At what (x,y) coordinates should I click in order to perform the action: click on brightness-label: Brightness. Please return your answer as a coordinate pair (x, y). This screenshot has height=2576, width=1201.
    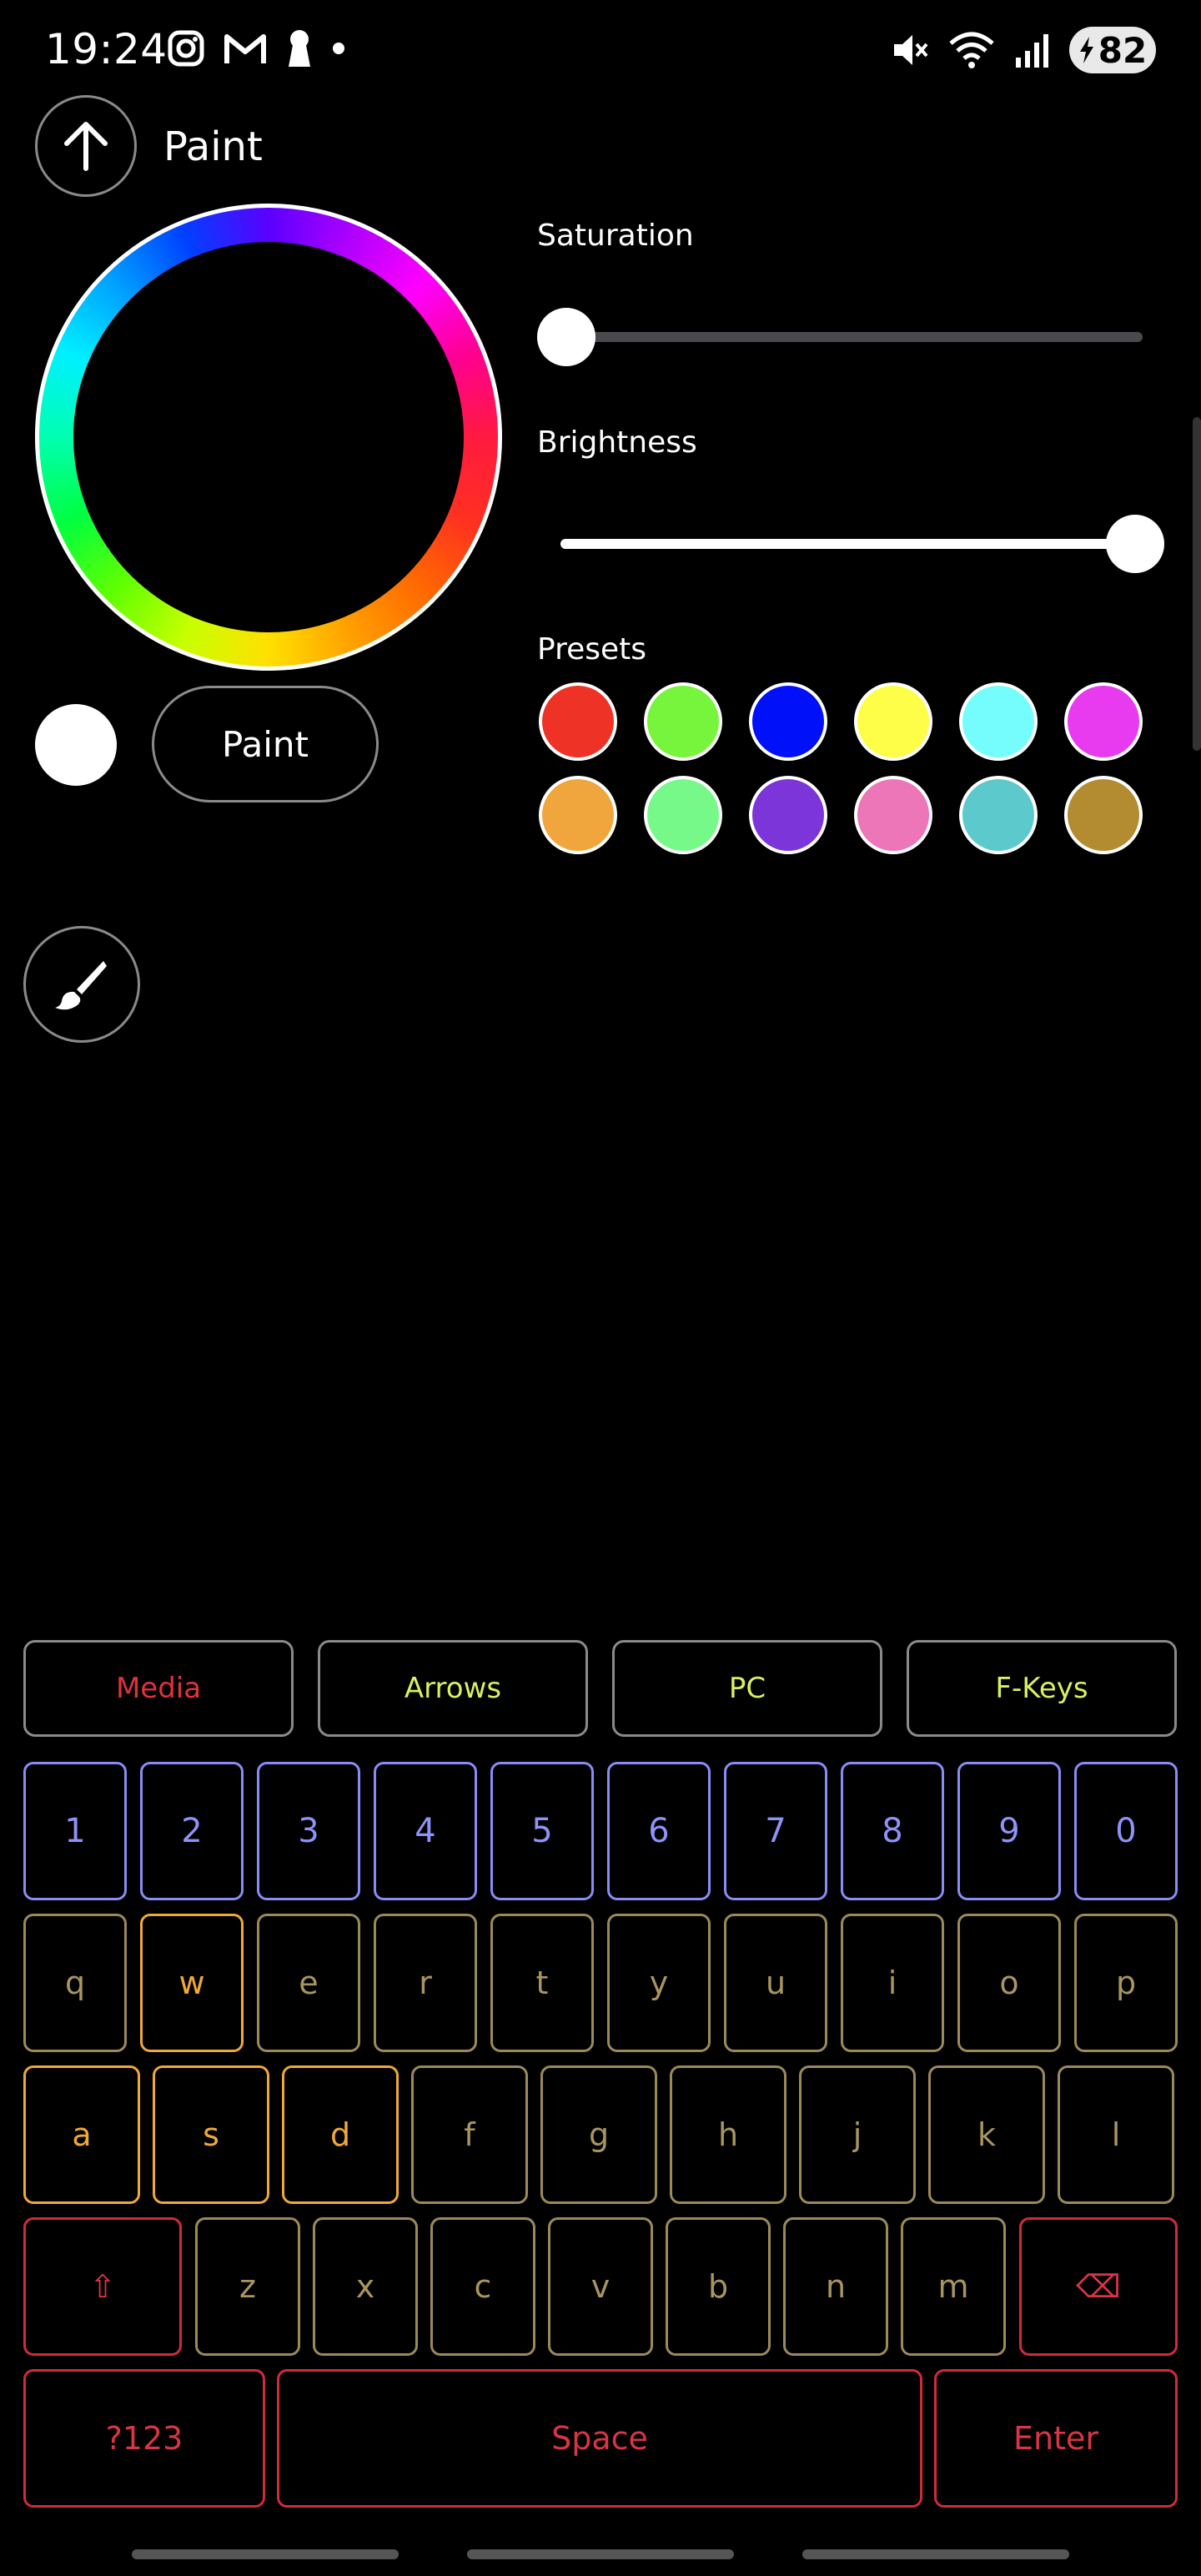
    Looking at the image, I should click on (617, 442).